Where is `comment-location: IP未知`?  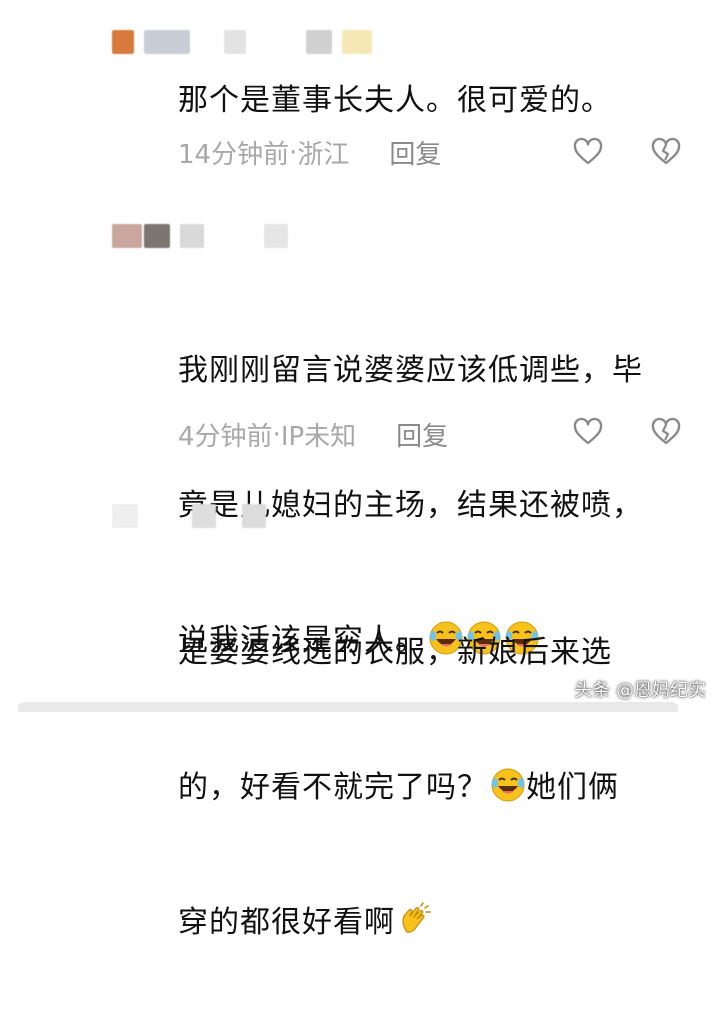 comment-location: IP未知 is located at coordinates (318, 437).